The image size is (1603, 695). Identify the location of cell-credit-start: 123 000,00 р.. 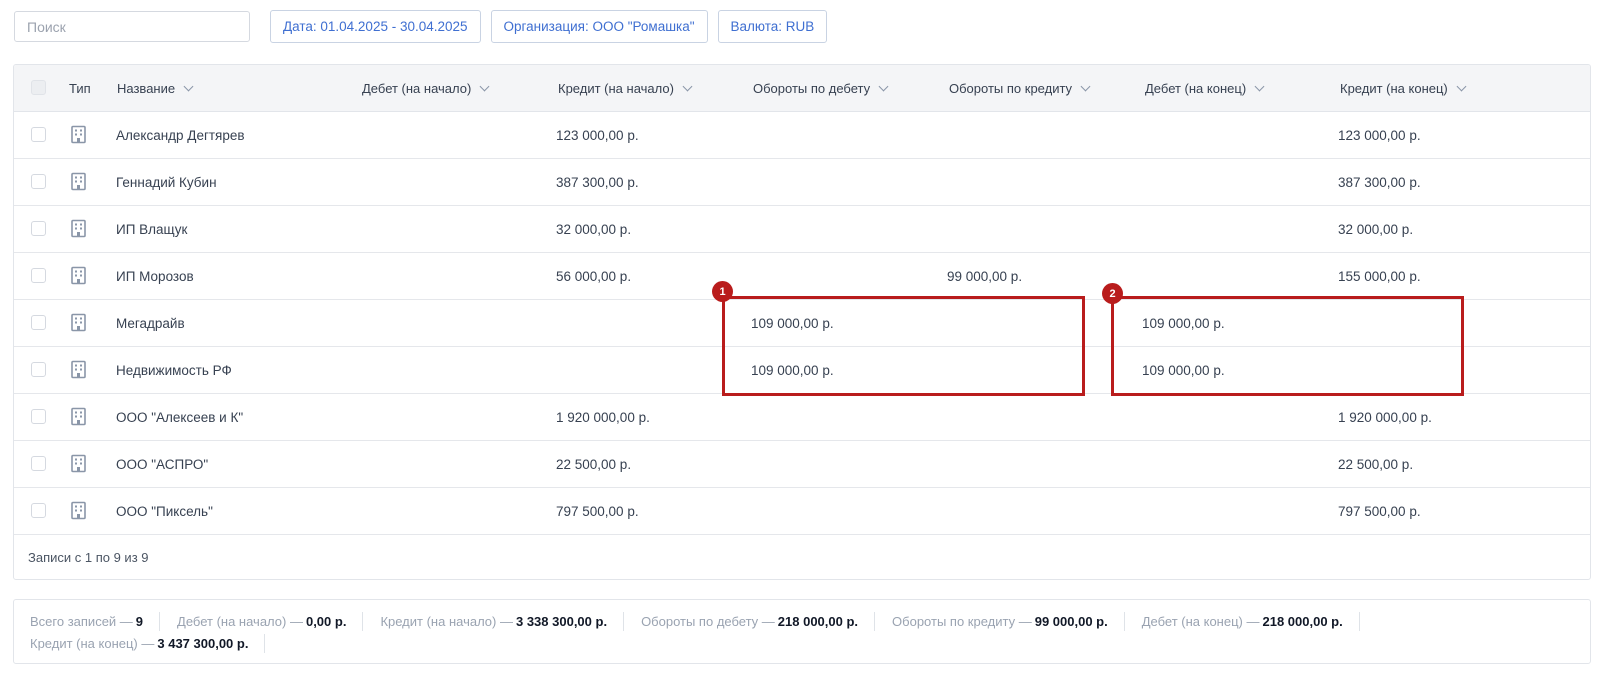
(597, 135).